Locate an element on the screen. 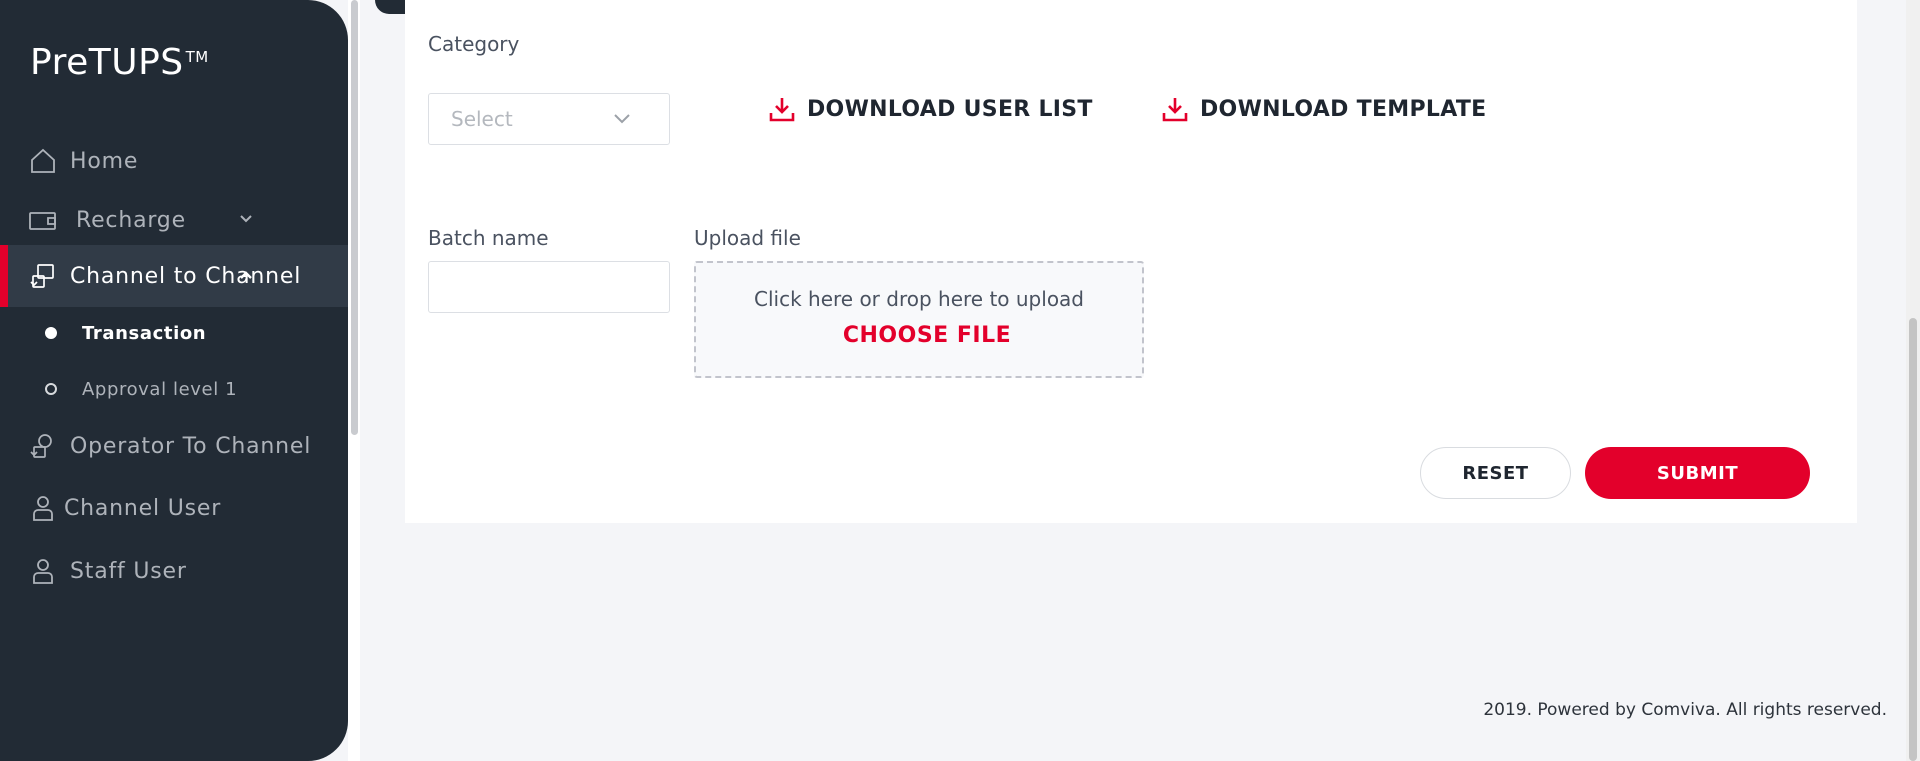  sidebar-subitem-approval-level-1: Approval level 1 is located at coordinates (174, 389).